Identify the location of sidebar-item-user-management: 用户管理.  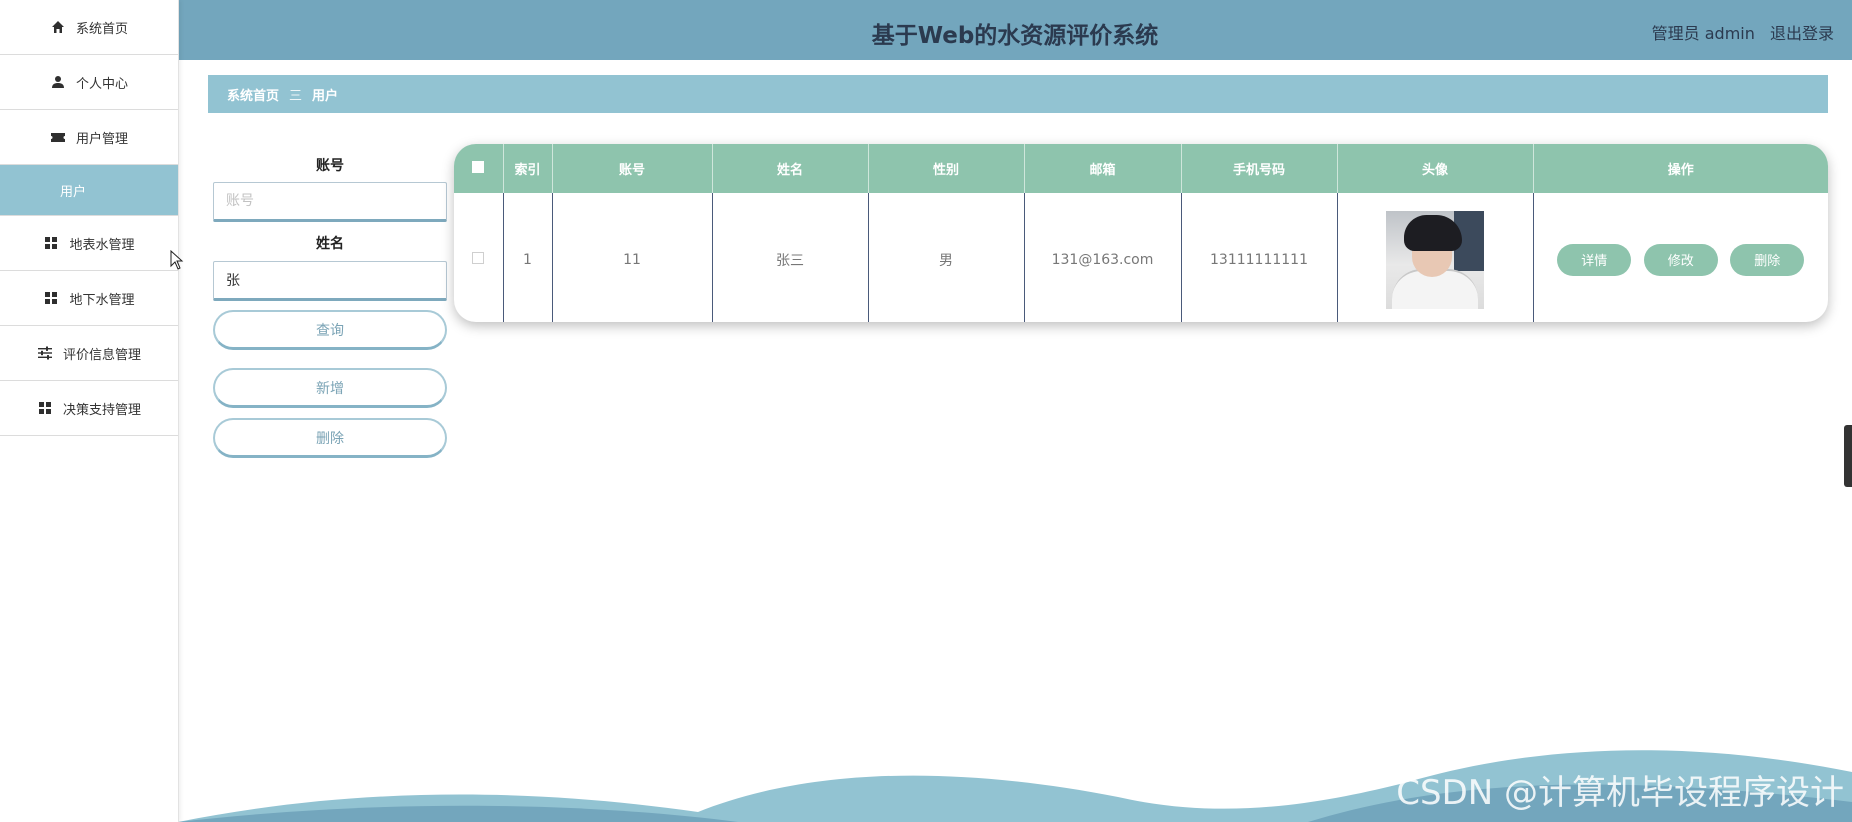
(89, 137).